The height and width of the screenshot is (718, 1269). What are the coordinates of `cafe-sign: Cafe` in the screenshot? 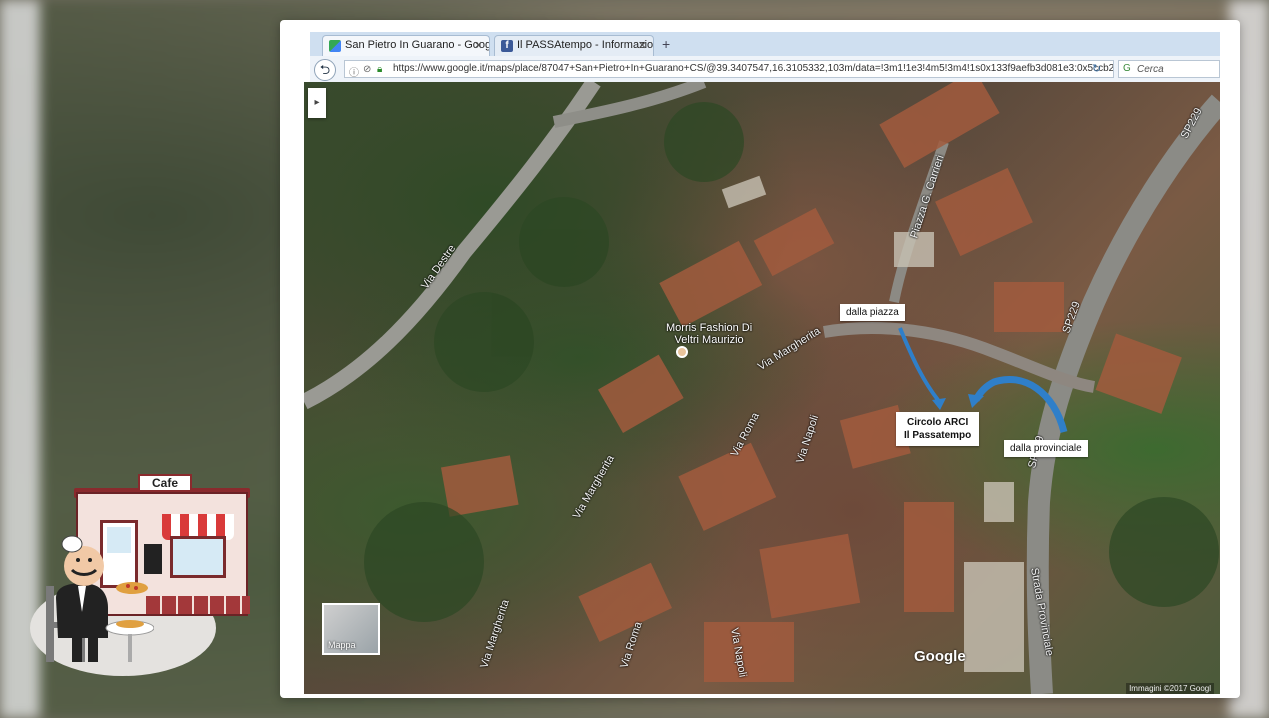 It's located at (165, 483).